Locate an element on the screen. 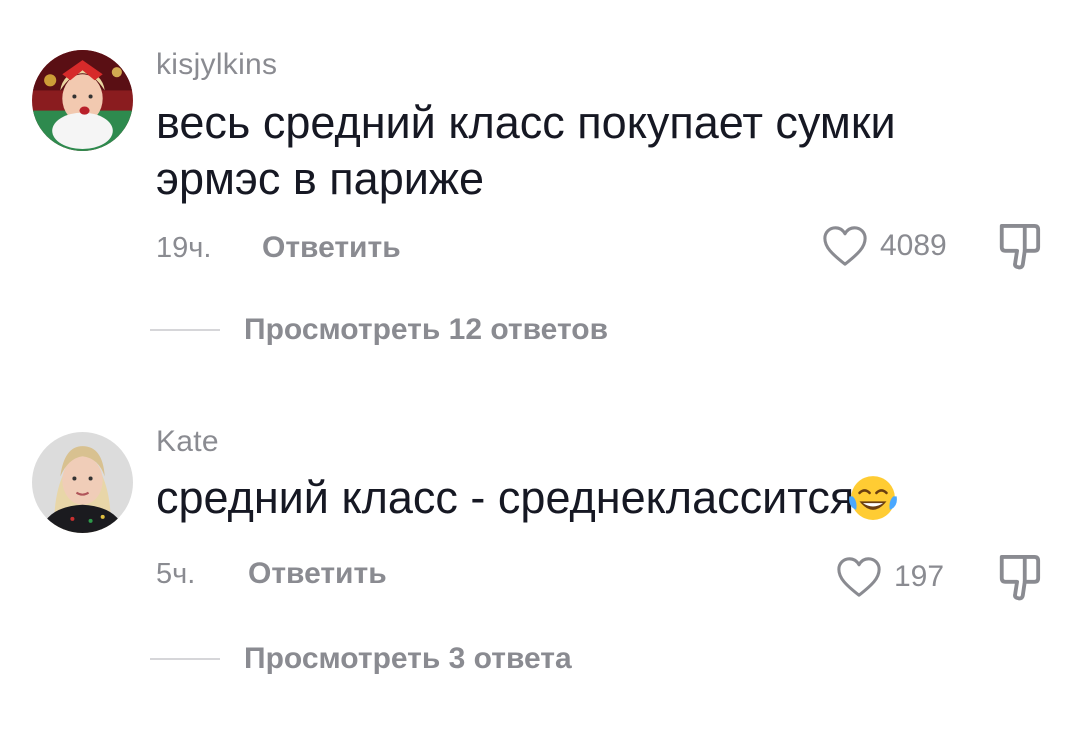 The width and height of the screenshot is (1080, 729). view-replies-button: Просмотреть 3 ответа is located at coordinates (361, 659).